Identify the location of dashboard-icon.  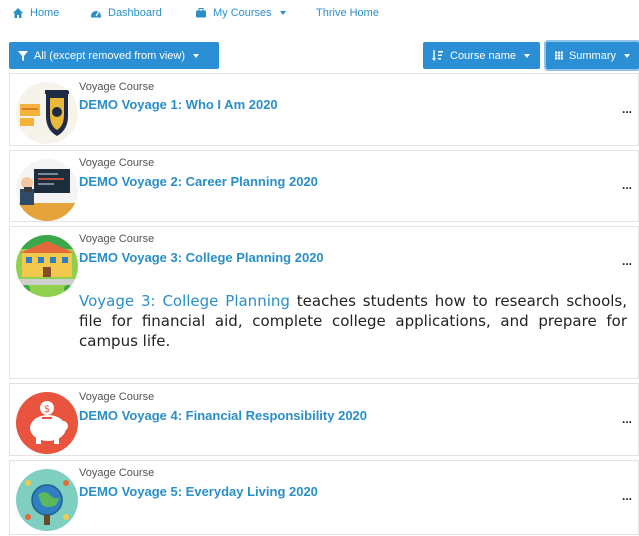
(96, 14).